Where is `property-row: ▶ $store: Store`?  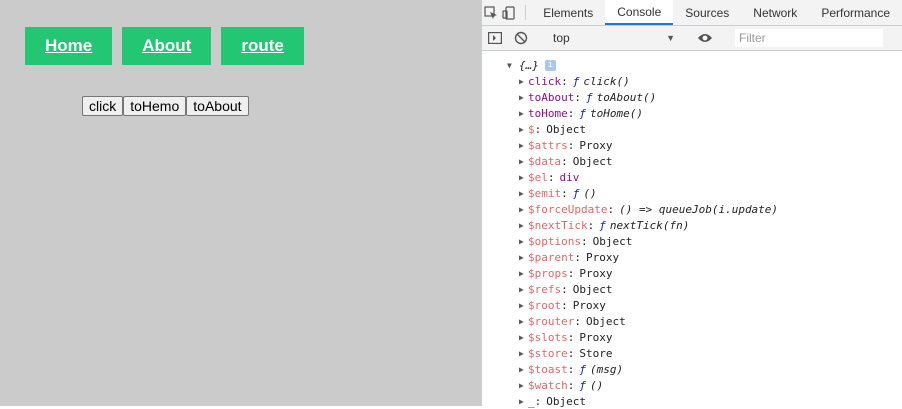 property-row: ▶ $store: Store is located at coordinates (692, 353).